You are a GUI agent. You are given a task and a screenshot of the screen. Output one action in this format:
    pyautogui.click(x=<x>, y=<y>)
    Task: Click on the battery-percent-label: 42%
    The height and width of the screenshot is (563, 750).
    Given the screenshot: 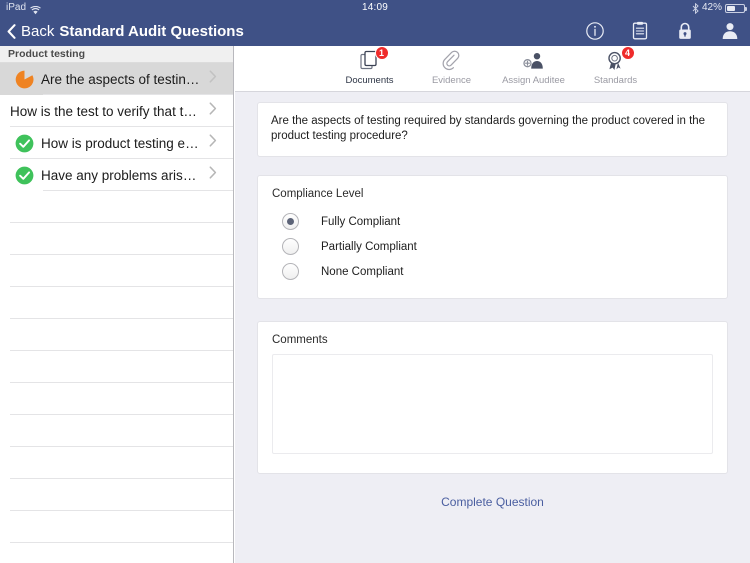 What is the action you would take?
    pyautogui.click(x=711, y=7)
    